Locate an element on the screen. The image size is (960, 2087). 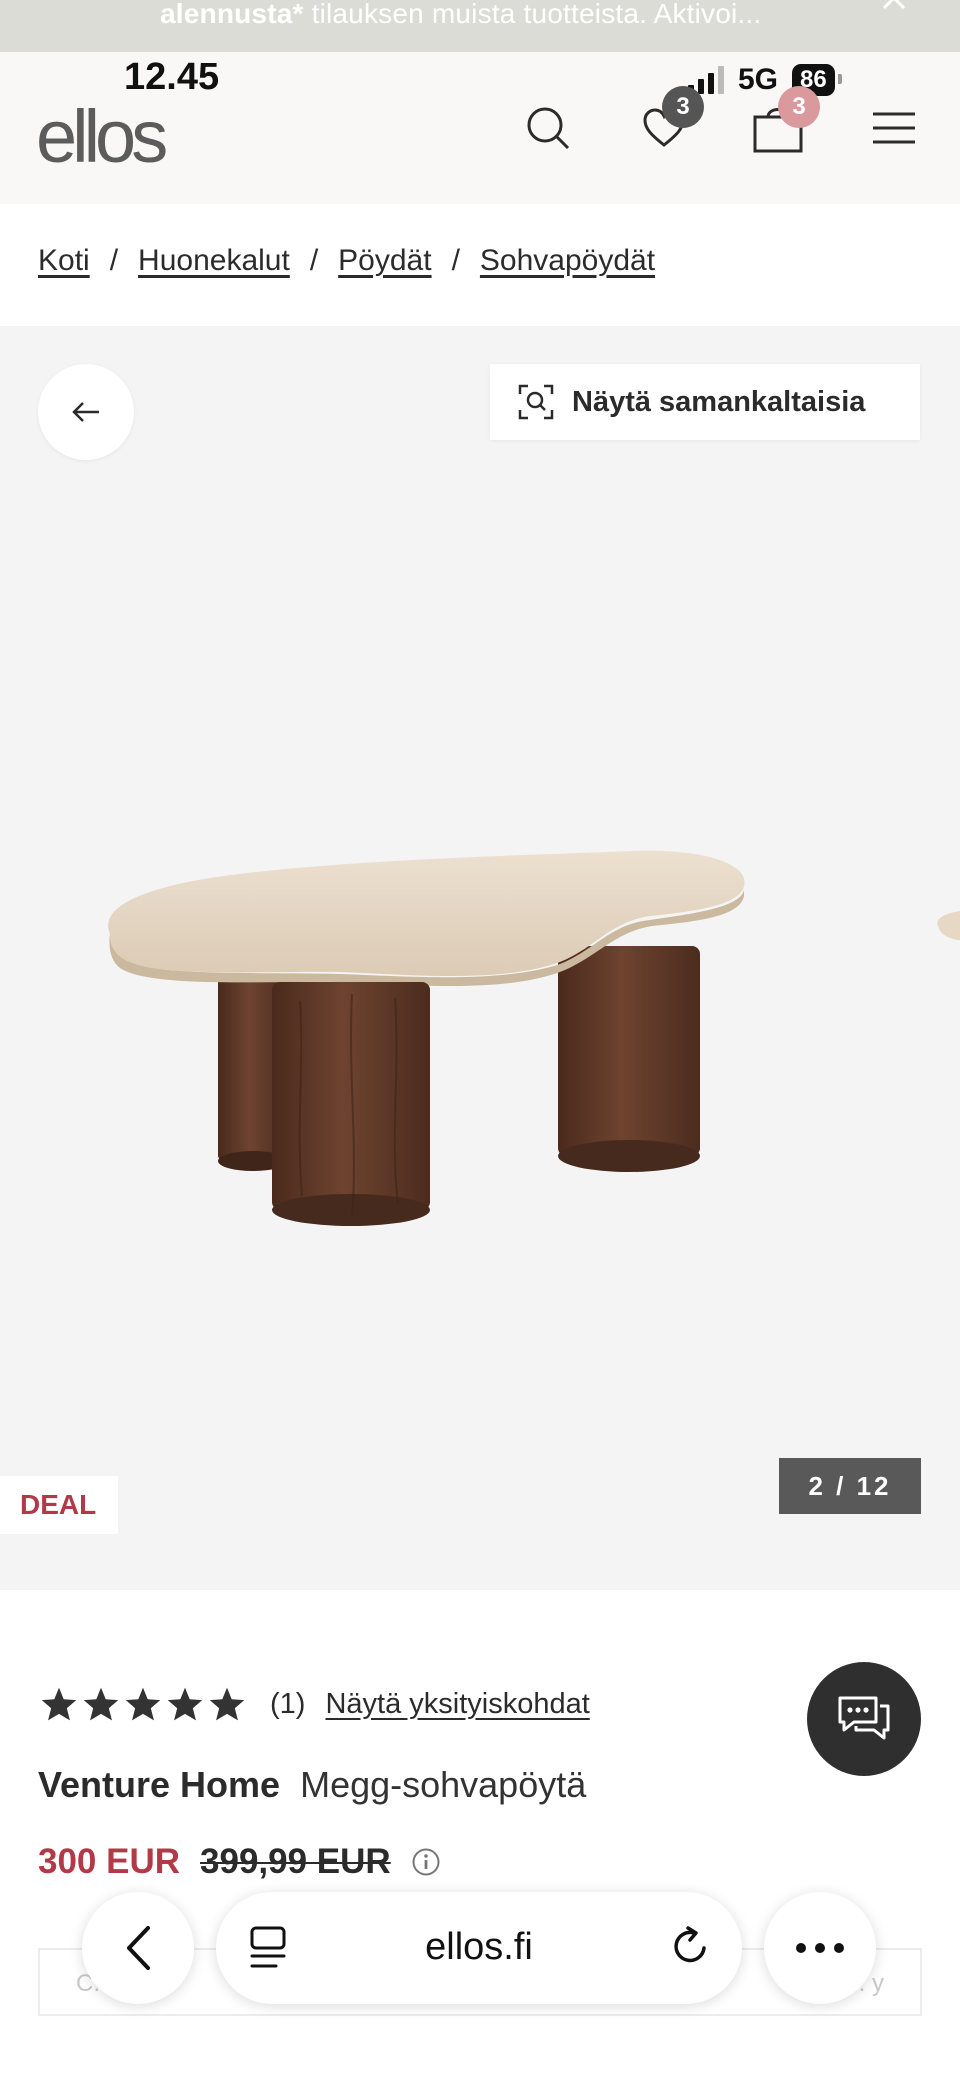
promo-bold: alennusta* is located at coordinates (232, 14).